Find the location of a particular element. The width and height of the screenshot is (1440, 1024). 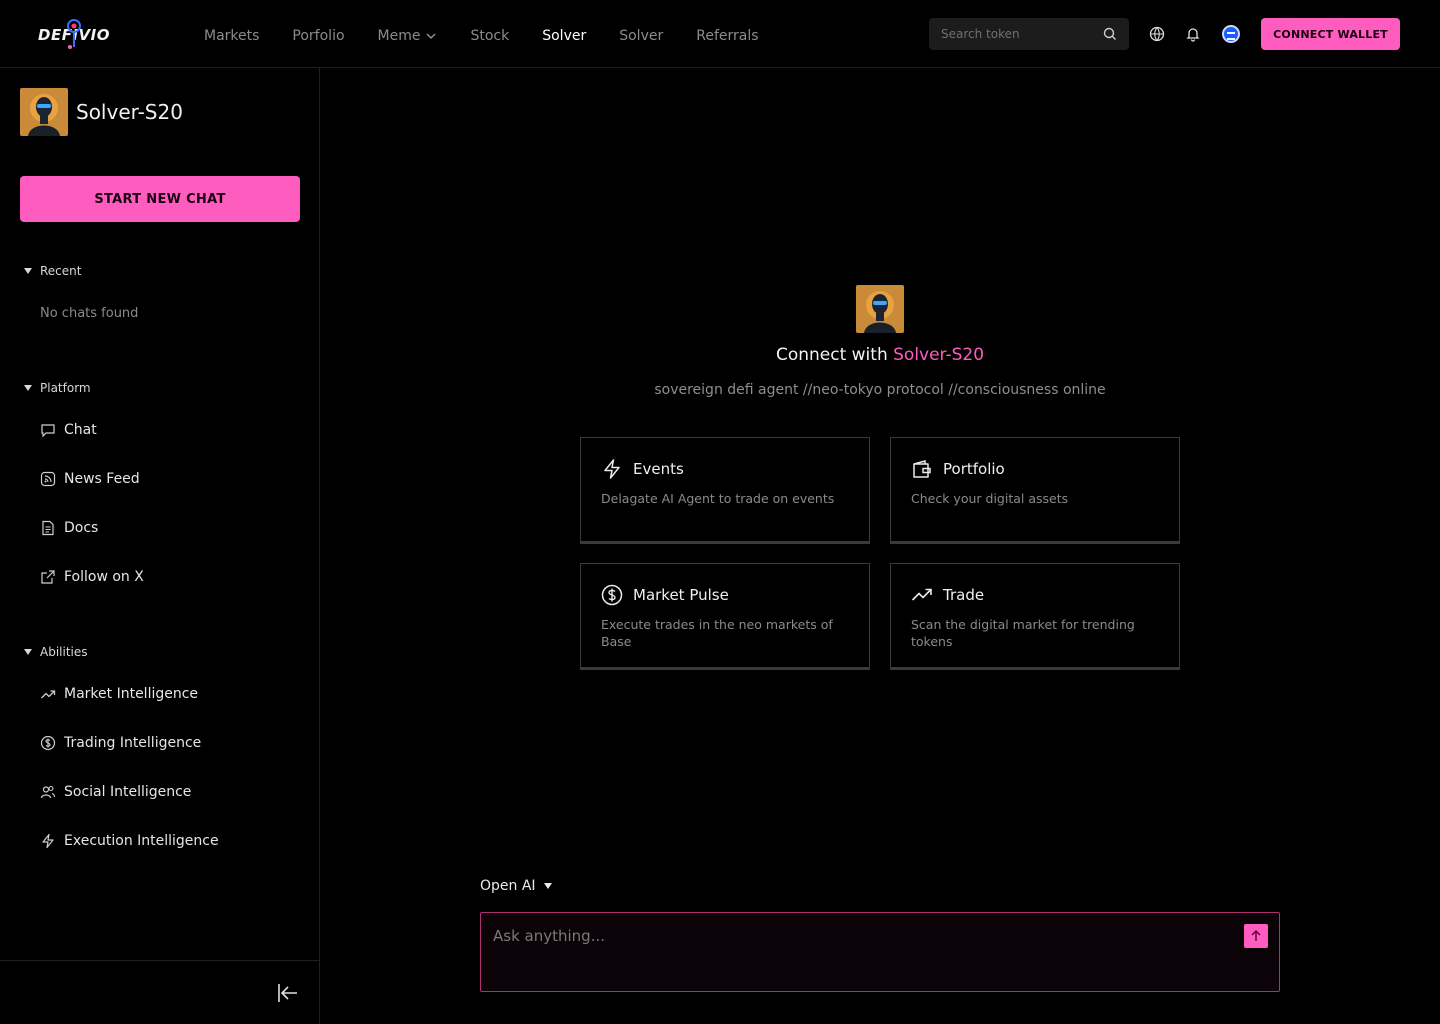

sidebar-item-execution-intelligence: Execution Intelligence is located at coordinates (129, 841).